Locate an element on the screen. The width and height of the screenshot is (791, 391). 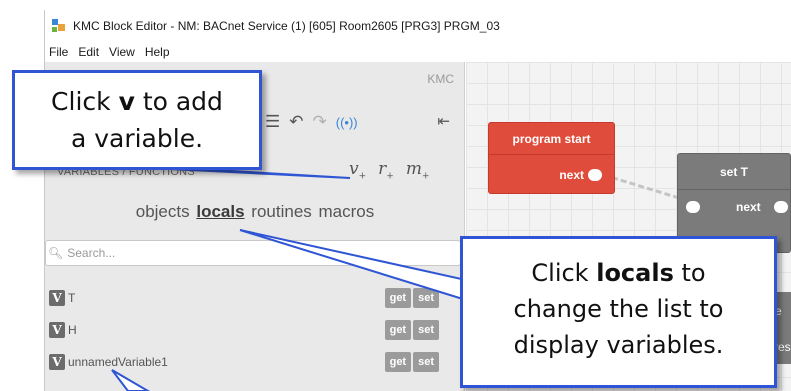
callout-bold: v is located at coordinates (126, 101).